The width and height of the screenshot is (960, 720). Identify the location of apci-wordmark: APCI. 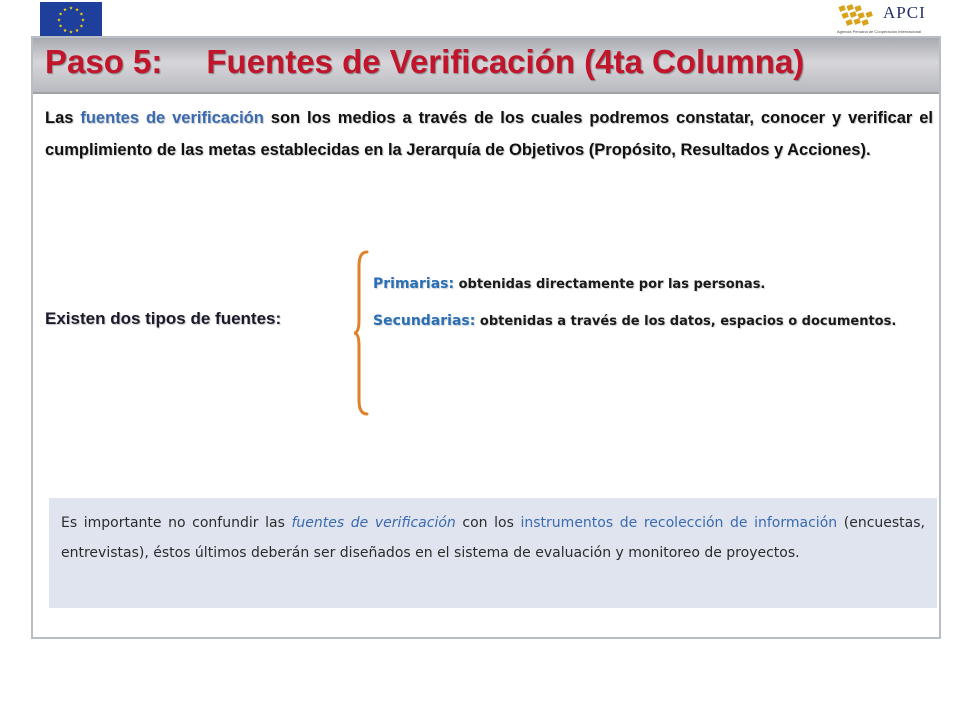
(904, 12).